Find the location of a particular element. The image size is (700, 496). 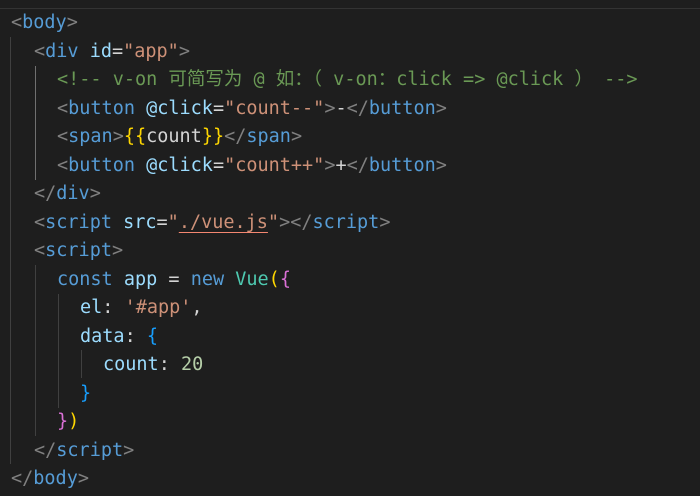

inner-text: + is located at coordinates (341, 165).